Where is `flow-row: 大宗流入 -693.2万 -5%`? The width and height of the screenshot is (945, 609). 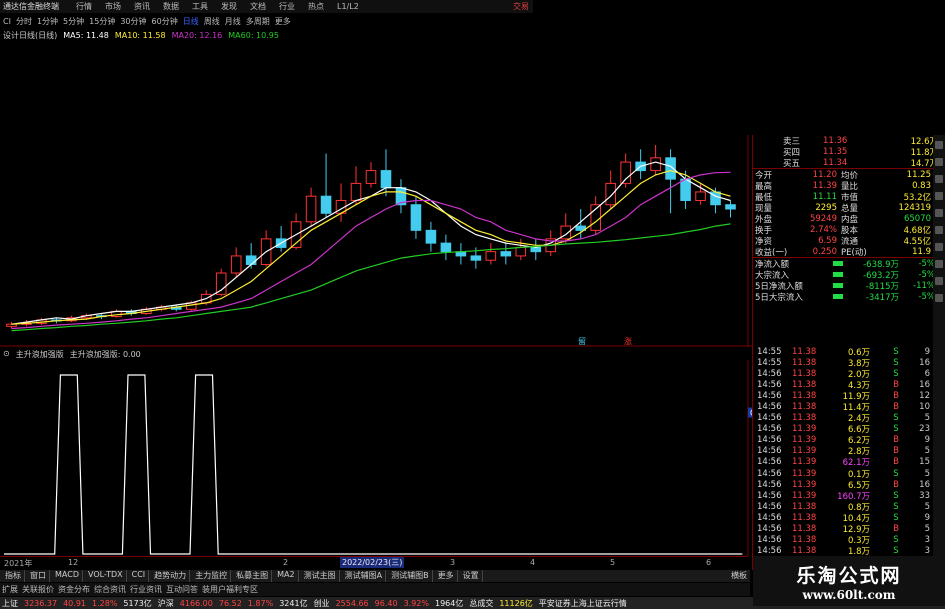 flow-row: 大宗流入 -693.2万 -5% is located at coordinates (849, 275).